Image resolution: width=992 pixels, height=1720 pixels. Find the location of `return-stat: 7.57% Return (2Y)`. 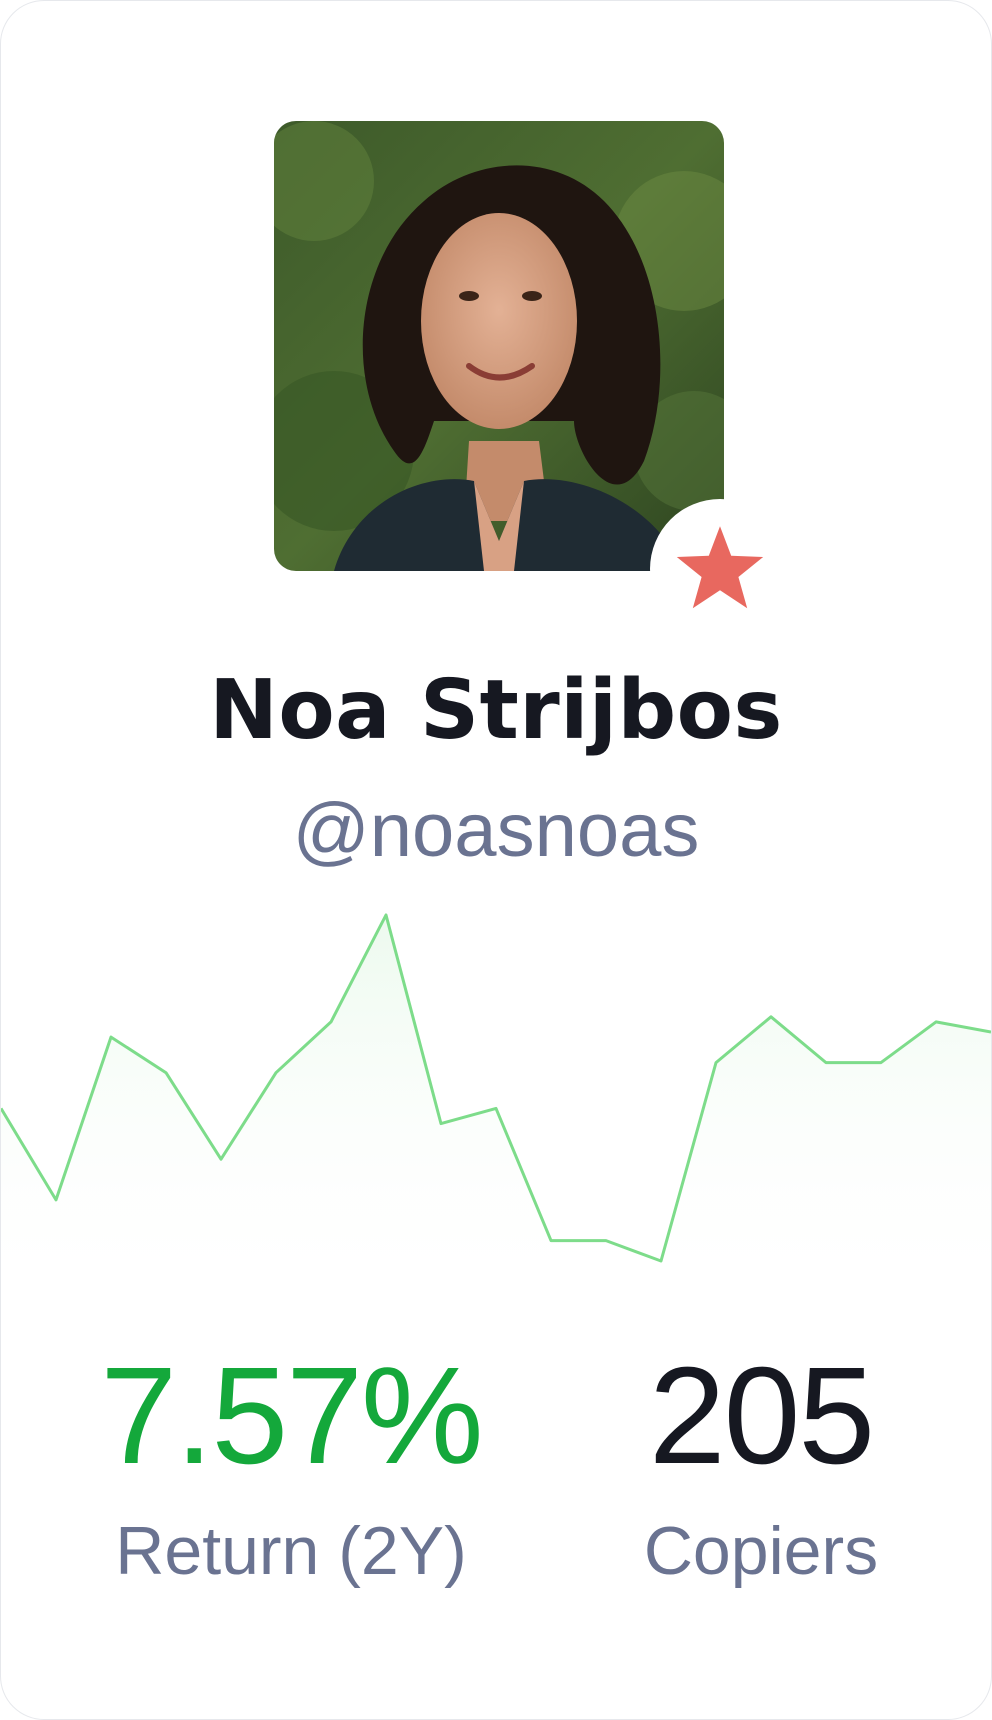

return-stat: 7.57% Return (2Y) is located at coordinates (291, 1466).